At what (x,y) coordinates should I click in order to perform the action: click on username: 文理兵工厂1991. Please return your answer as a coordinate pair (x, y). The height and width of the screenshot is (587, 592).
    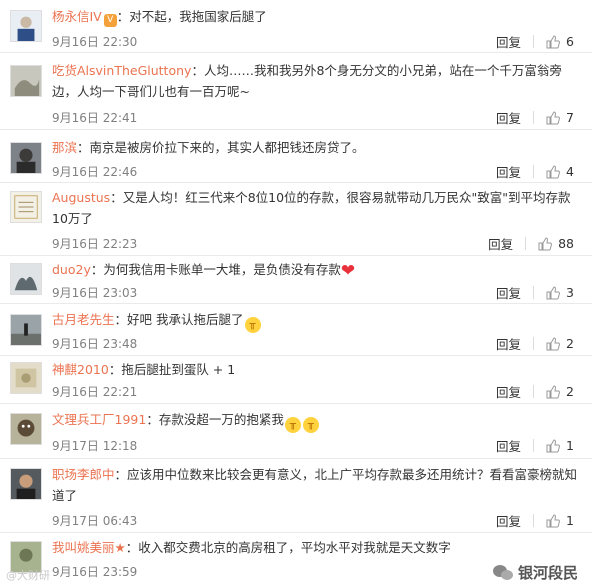
    Looking at the image, I should click on (99, 419).